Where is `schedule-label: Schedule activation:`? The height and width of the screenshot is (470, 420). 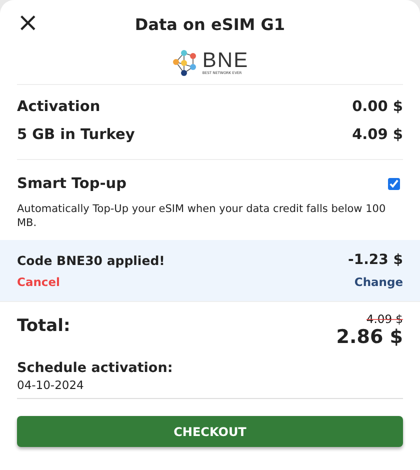
schedule-label: Schedule activation: is located at coordinates (95, 368).